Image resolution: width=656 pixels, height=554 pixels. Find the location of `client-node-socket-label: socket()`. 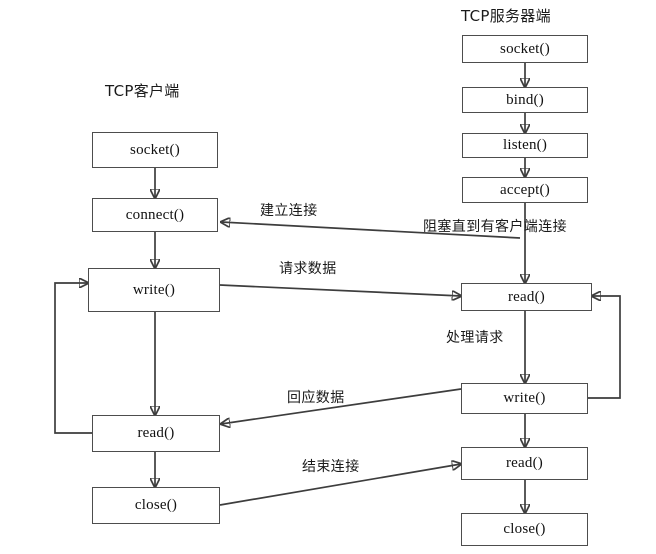

client-node-socket-label: socket() is located at coordinates (155, 149).